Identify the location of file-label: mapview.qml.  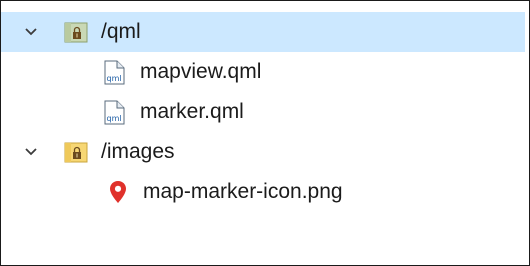
(201, 71).